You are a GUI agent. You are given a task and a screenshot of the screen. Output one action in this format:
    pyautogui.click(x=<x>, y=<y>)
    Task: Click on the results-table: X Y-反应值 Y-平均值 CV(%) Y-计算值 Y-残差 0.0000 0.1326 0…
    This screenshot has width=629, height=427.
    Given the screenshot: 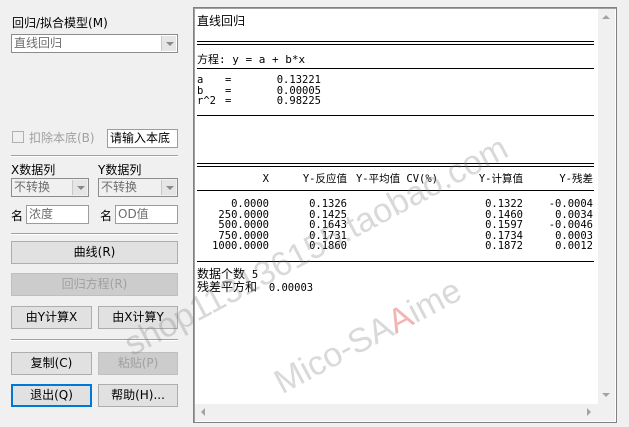 What is the action you would take?
    pyautogui.click(x=395, y=211)
    